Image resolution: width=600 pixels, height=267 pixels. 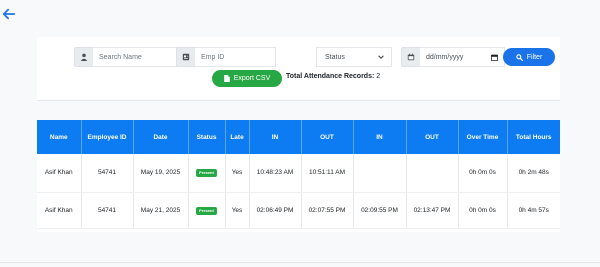 I want to click on header-over-time: Over Time, so click(x=483, y=137).